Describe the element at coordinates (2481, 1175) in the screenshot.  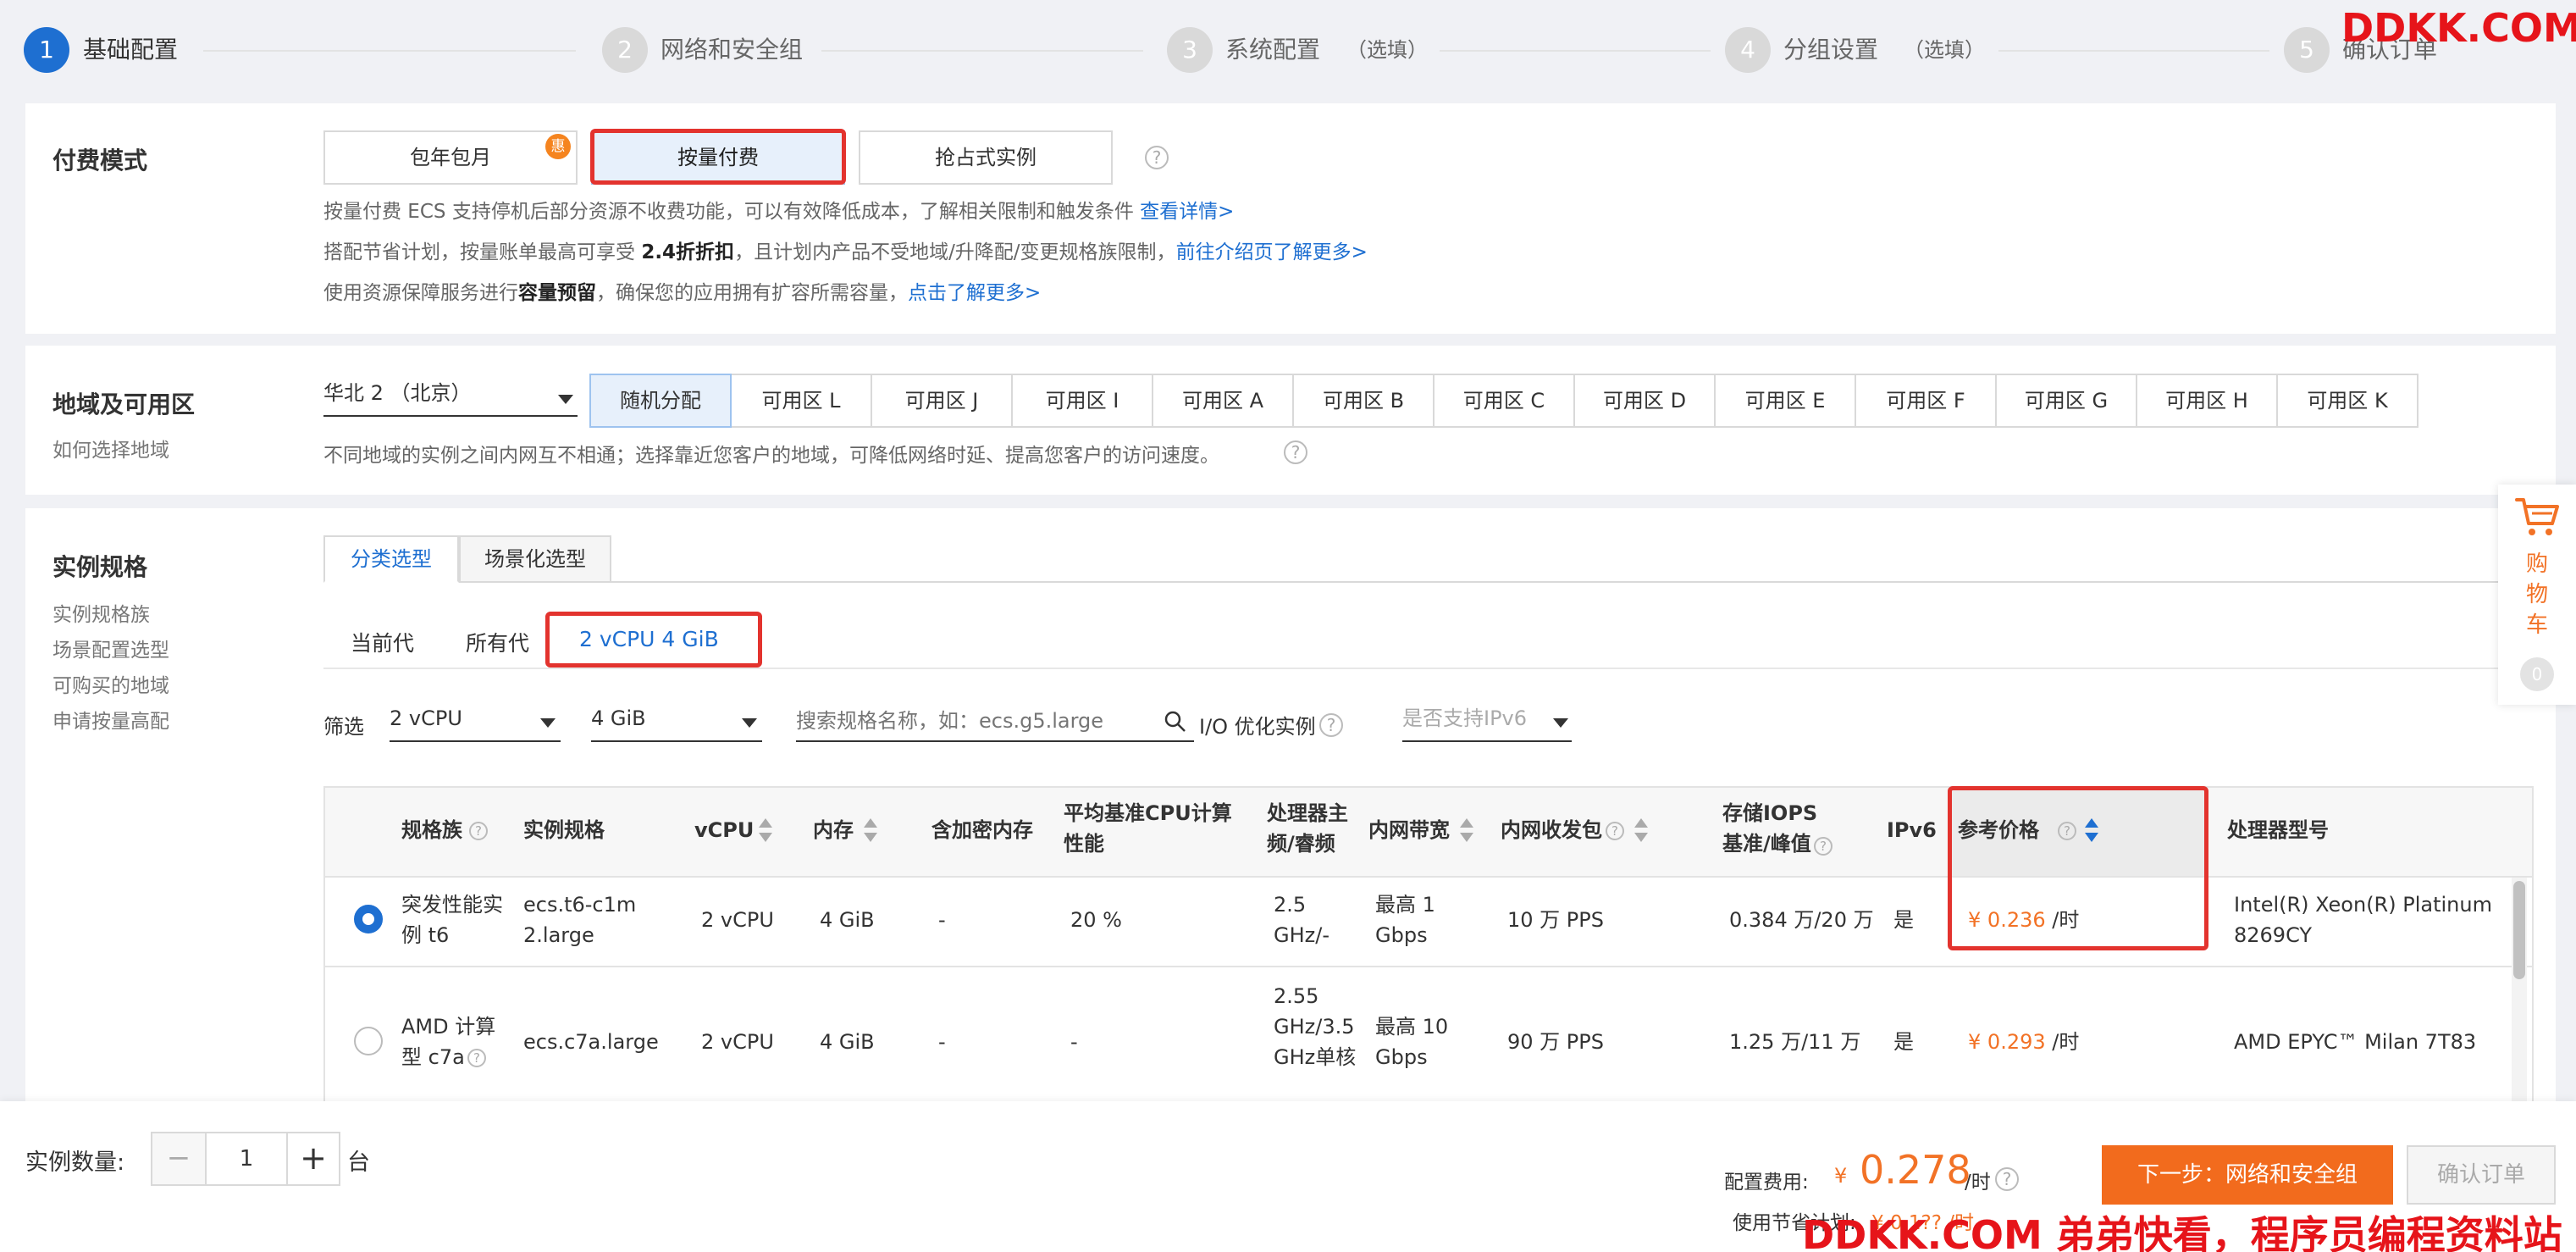
I see `confirm-order-button: 确认订单` at that location.